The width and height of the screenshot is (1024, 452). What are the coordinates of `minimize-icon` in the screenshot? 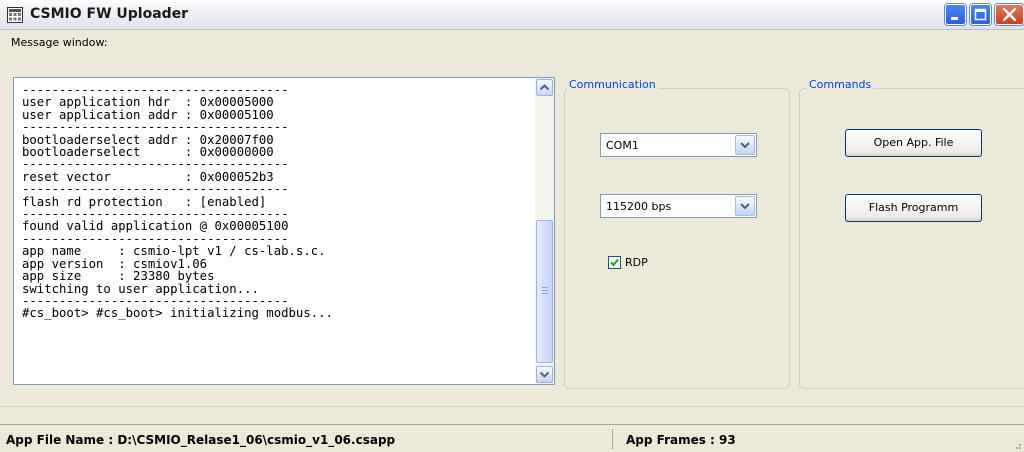 It's located at (954, 18).